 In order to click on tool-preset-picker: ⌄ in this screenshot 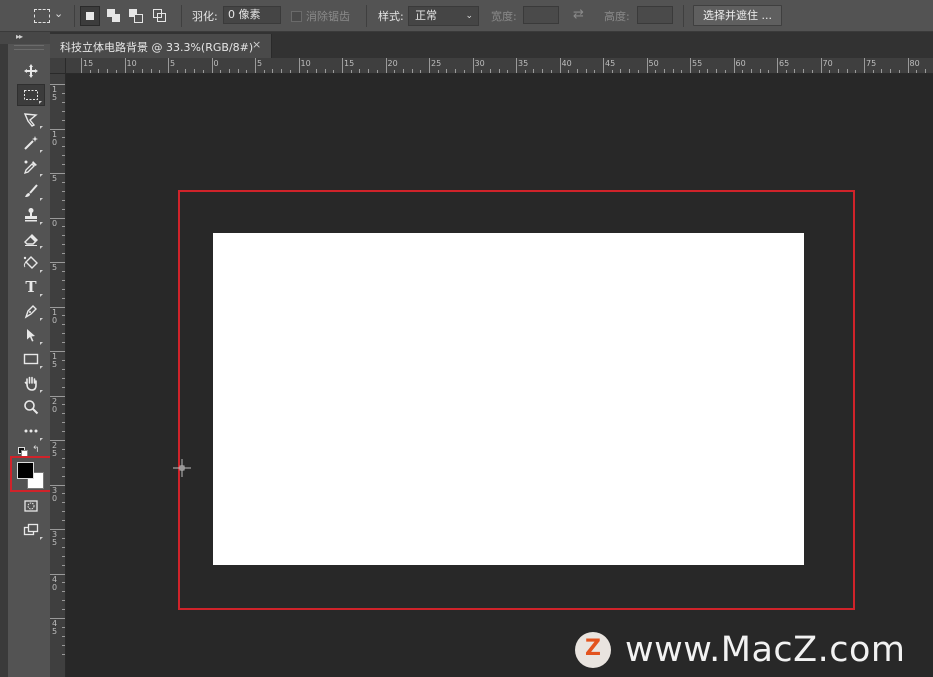, I will do `click(48, 16)`.